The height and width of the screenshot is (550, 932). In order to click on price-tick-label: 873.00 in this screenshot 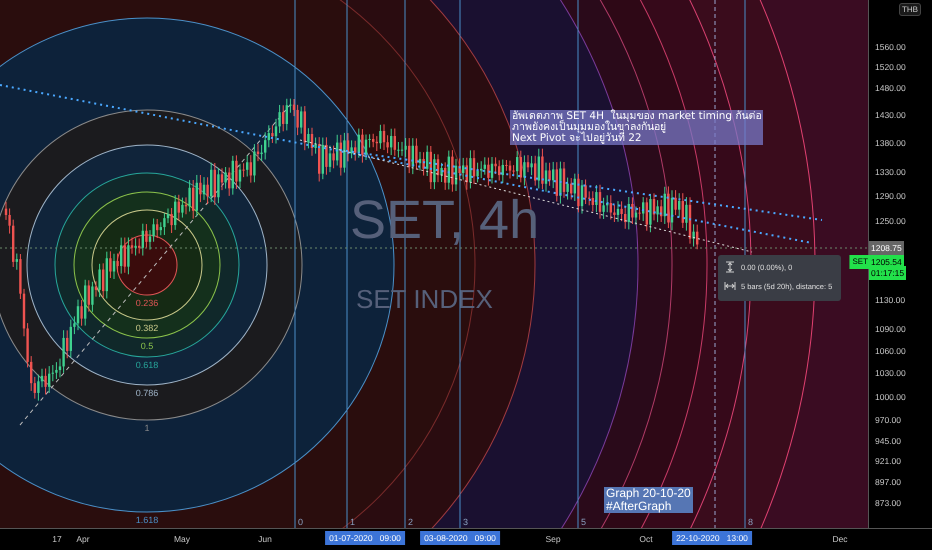, I will do `click(888, 503)`.